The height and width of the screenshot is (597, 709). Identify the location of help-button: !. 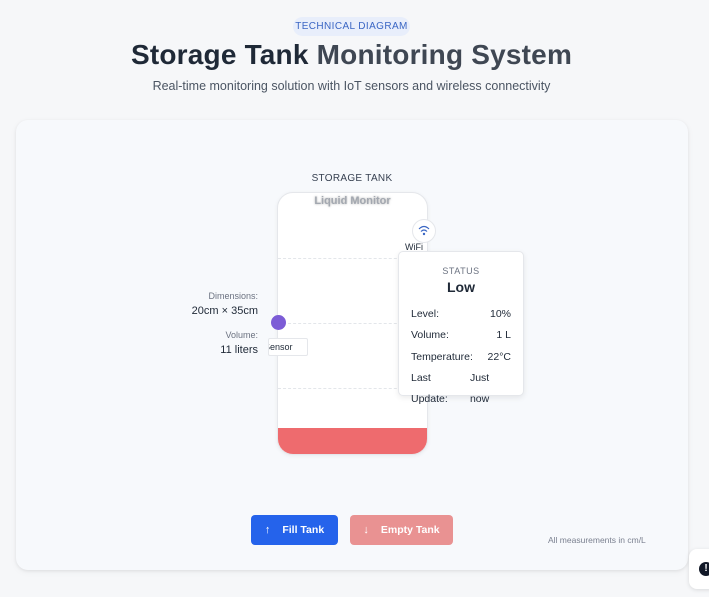
(699, 569).